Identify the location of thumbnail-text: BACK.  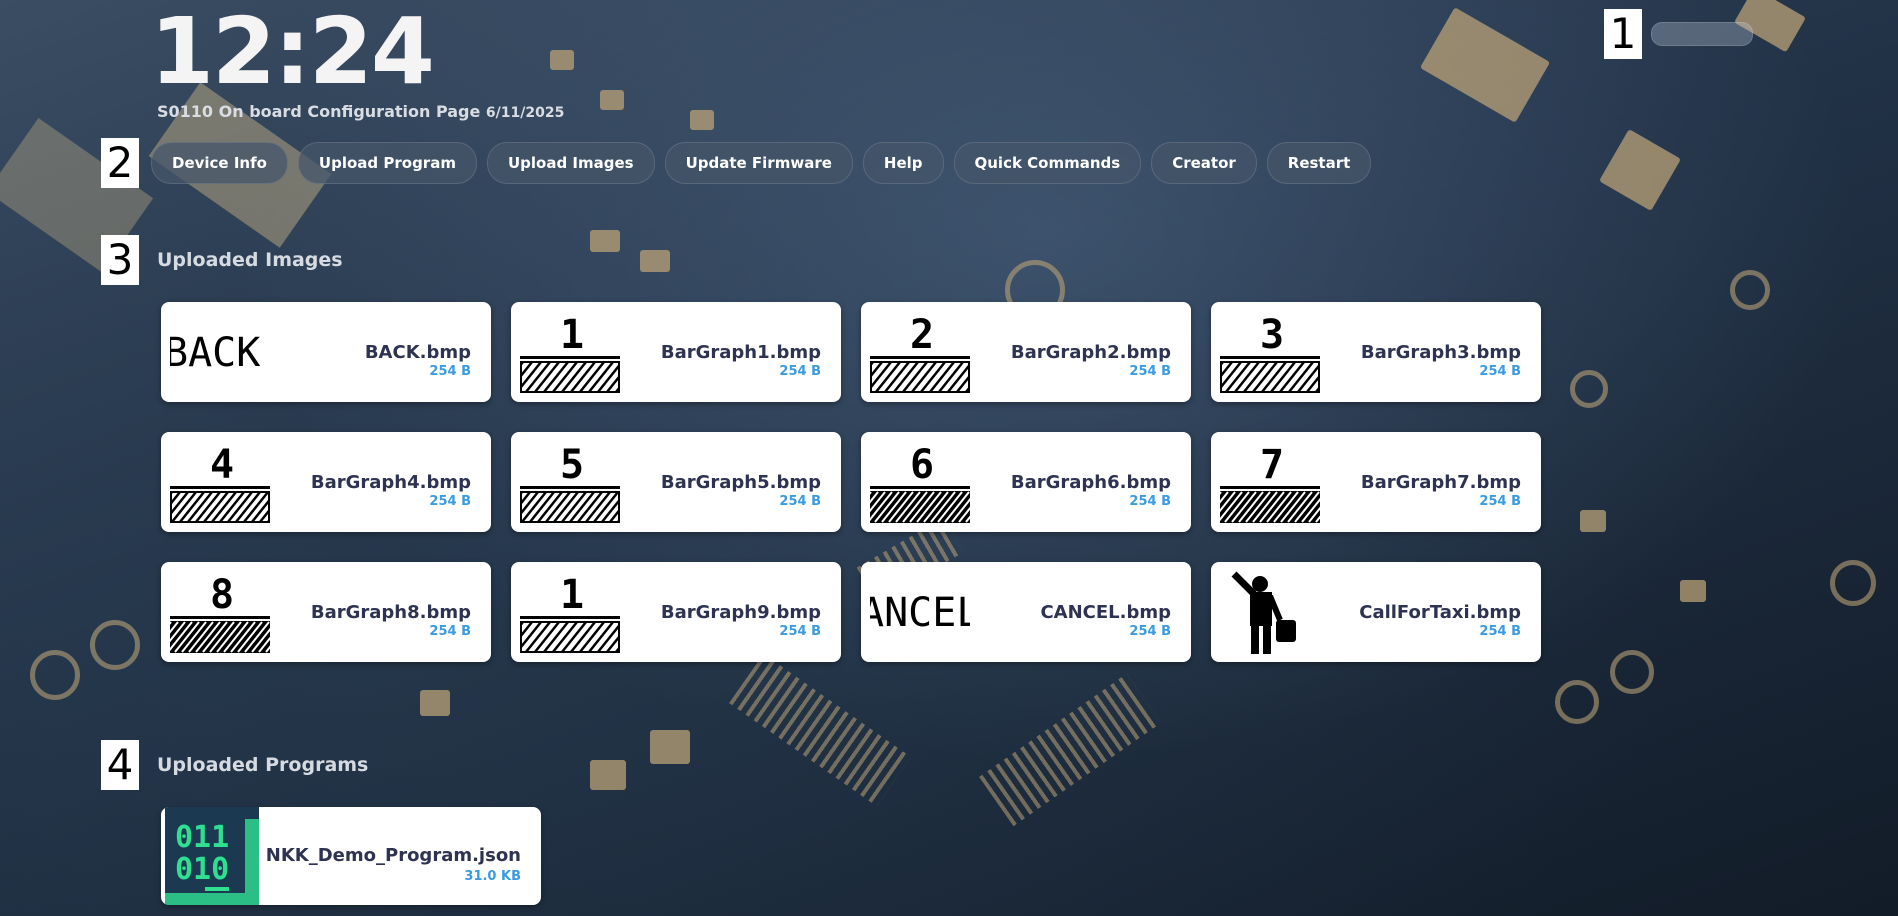
(215, 353).